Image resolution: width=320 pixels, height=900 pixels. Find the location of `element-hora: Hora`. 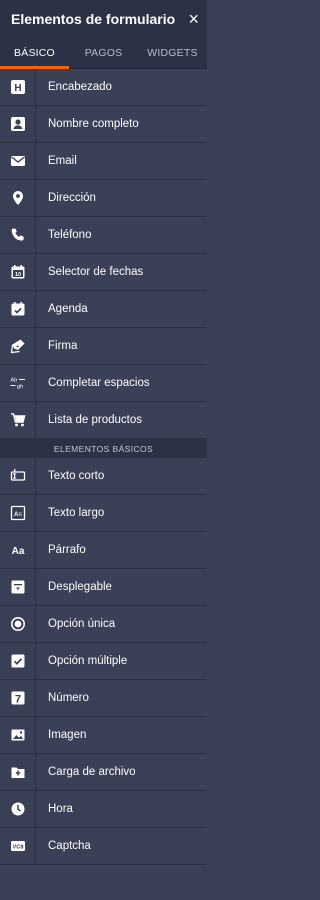

element-hora: Hora is located at coordinates (103, 809).